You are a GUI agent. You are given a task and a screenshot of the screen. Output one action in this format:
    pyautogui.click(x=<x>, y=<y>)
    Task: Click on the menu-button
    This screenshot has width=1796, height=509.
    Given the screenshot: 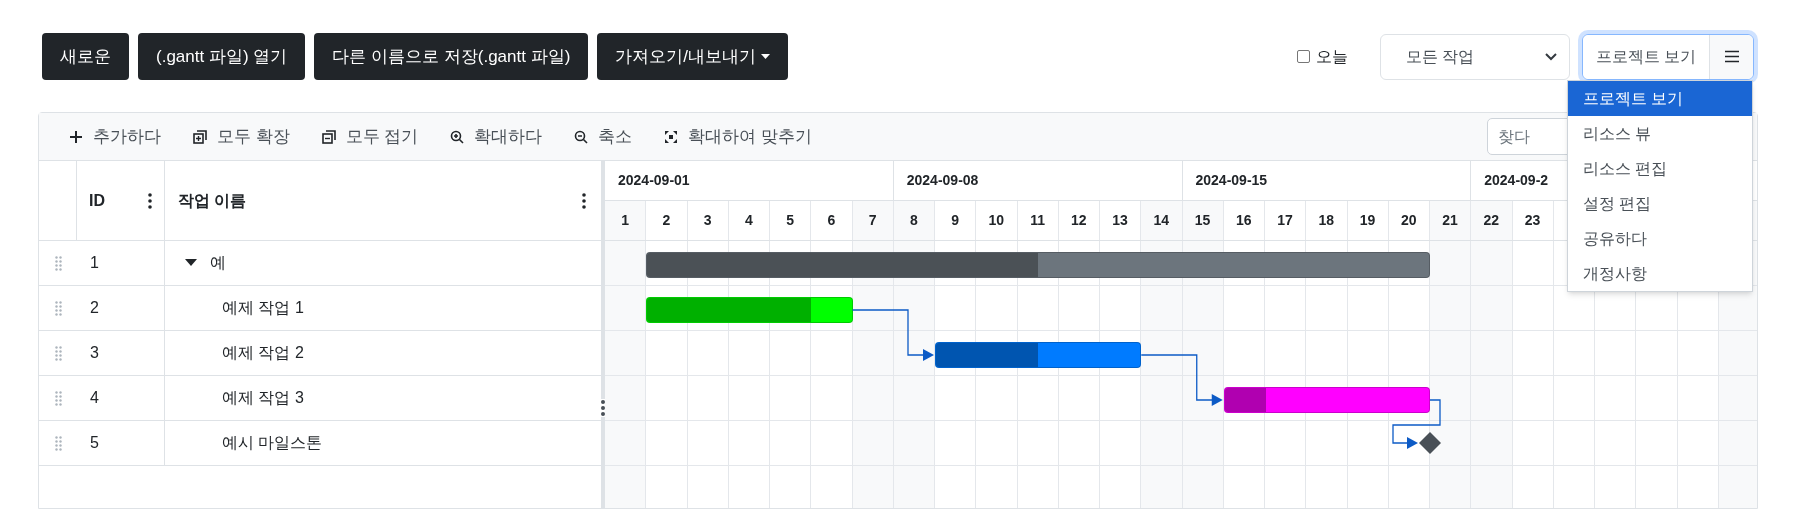 What is the action you would take?
    pyautogui.click(x=1731, y=56)
    